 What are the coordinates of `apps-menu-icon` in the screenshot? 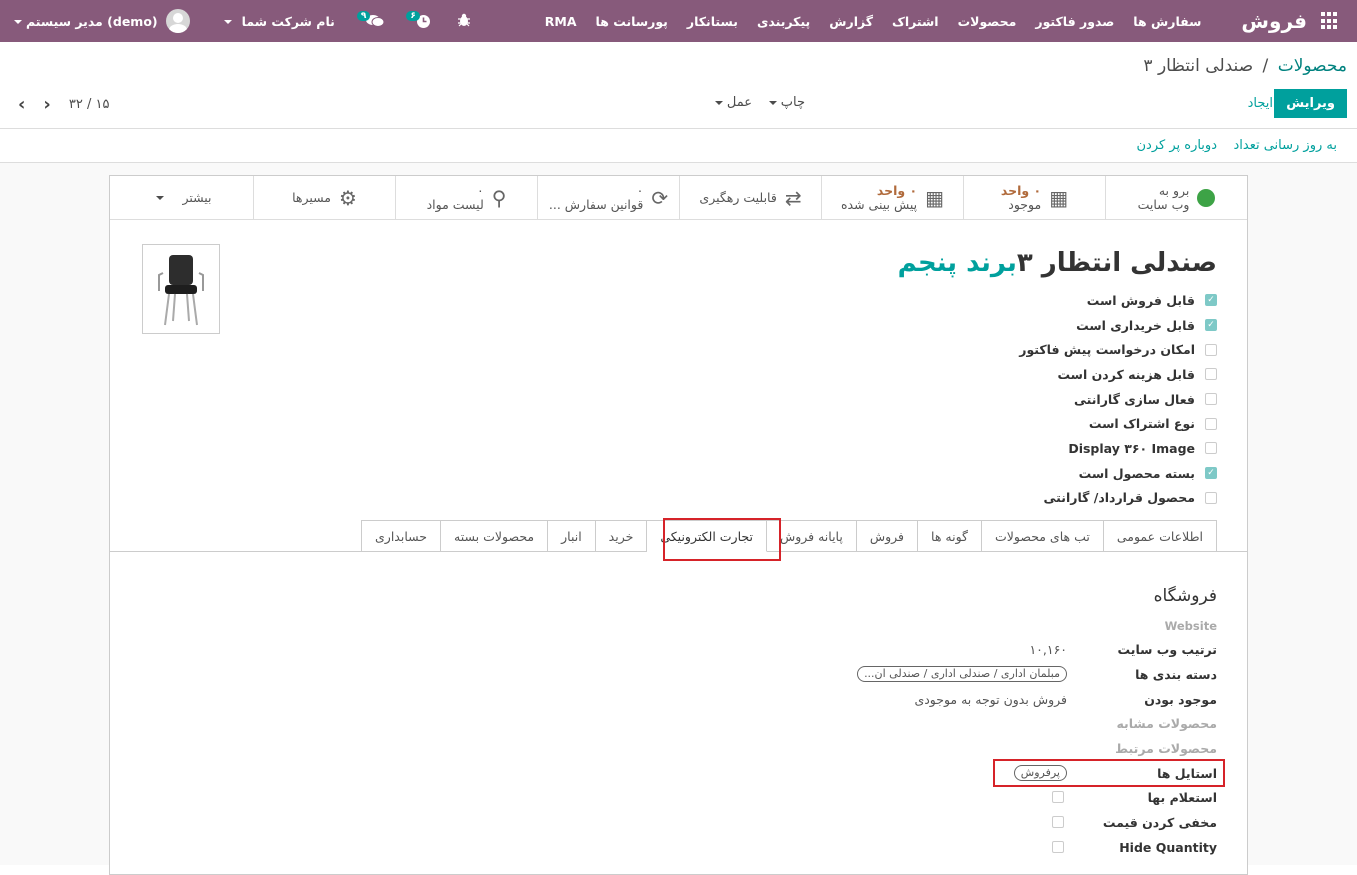 It's located at (1328, 21).